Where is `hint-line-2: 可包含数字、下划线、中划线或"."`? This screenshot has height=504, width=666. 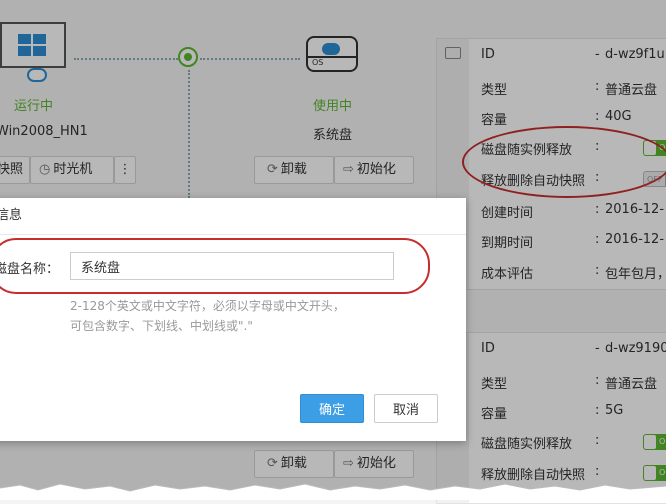
hint-line-2: 可包含数字、下划线、中划线或"." is located at coordinates (161, 326).